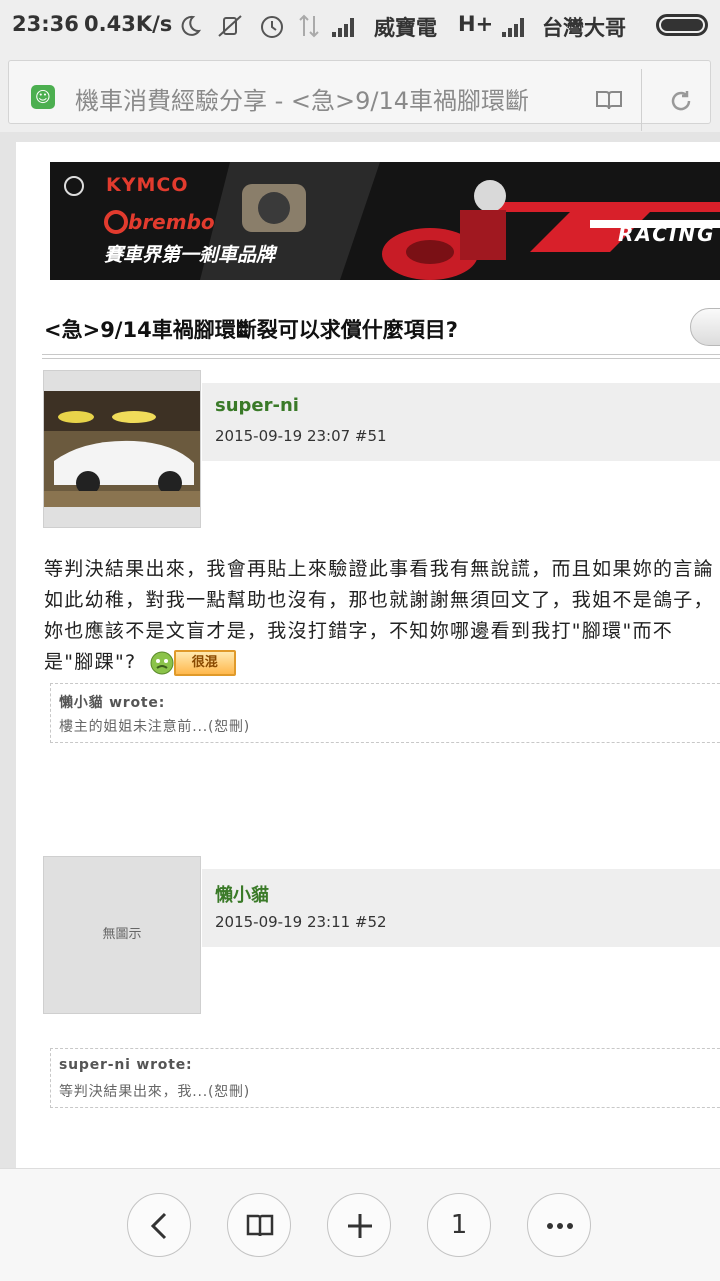 The height and width of the screenshot is (1281, 720). I want to click on site-favicon-icon: ☺, so click(43, 97).